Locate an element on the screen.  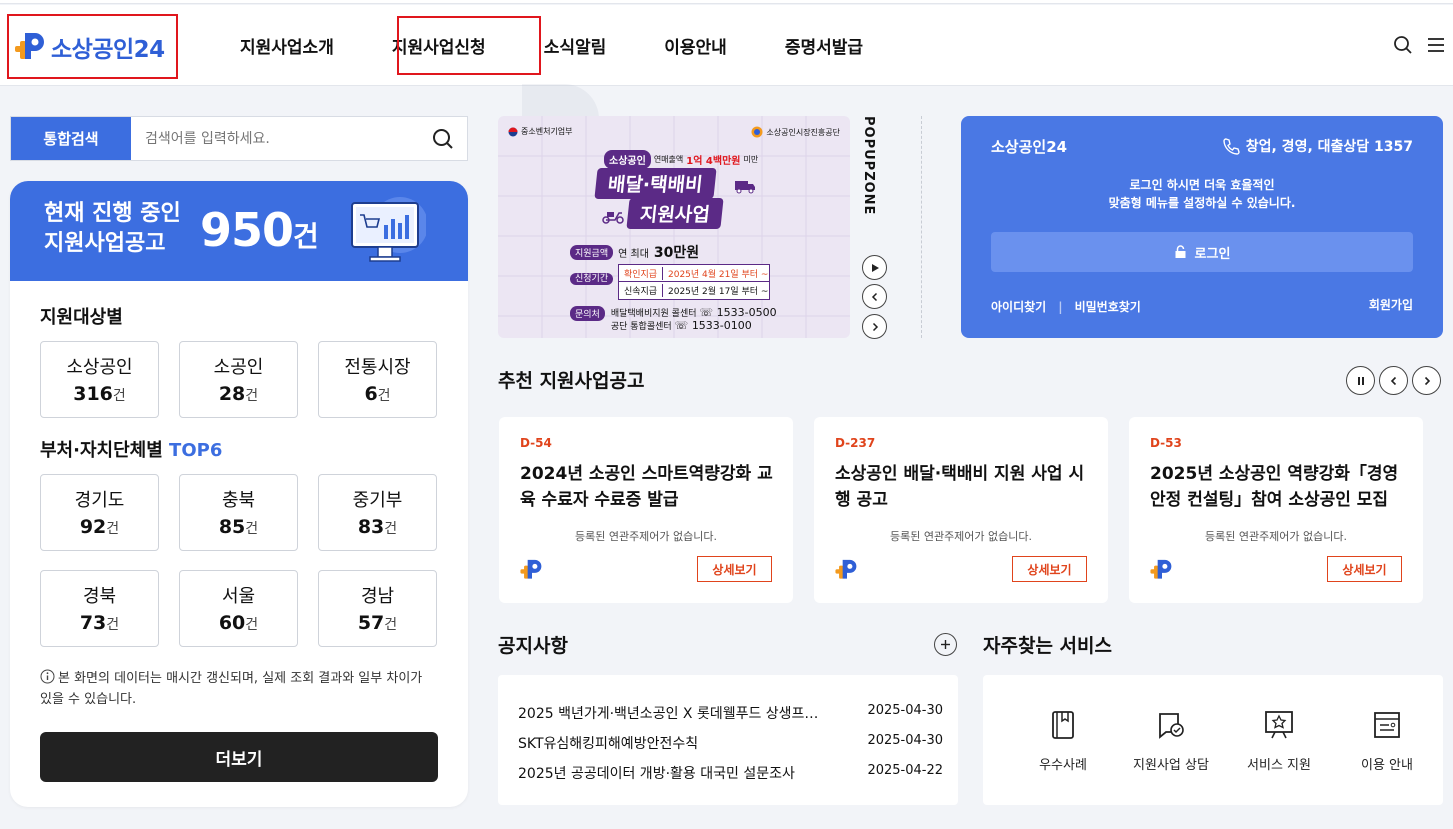
banner-count: 950건 is located at coordinates (259, 230).